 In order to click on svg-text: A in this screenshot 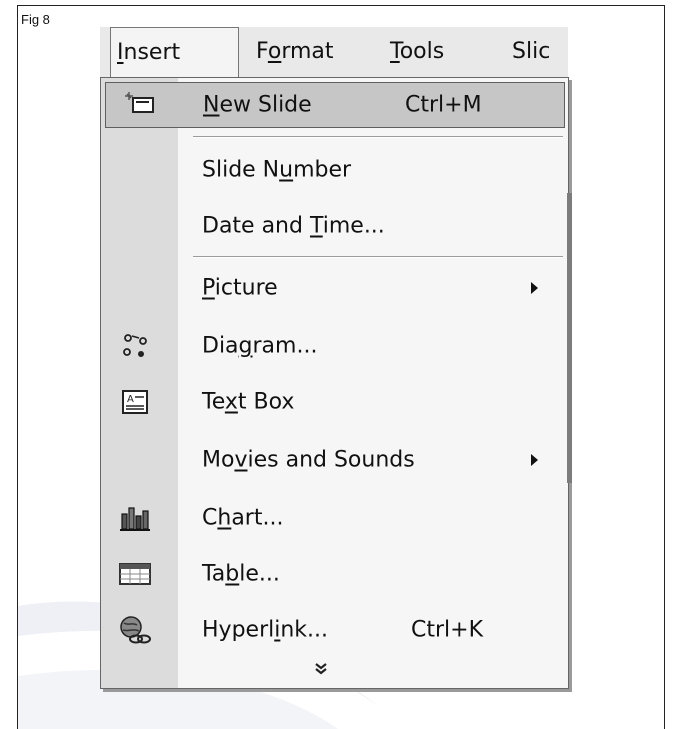, I will do `click(130, 399)`.